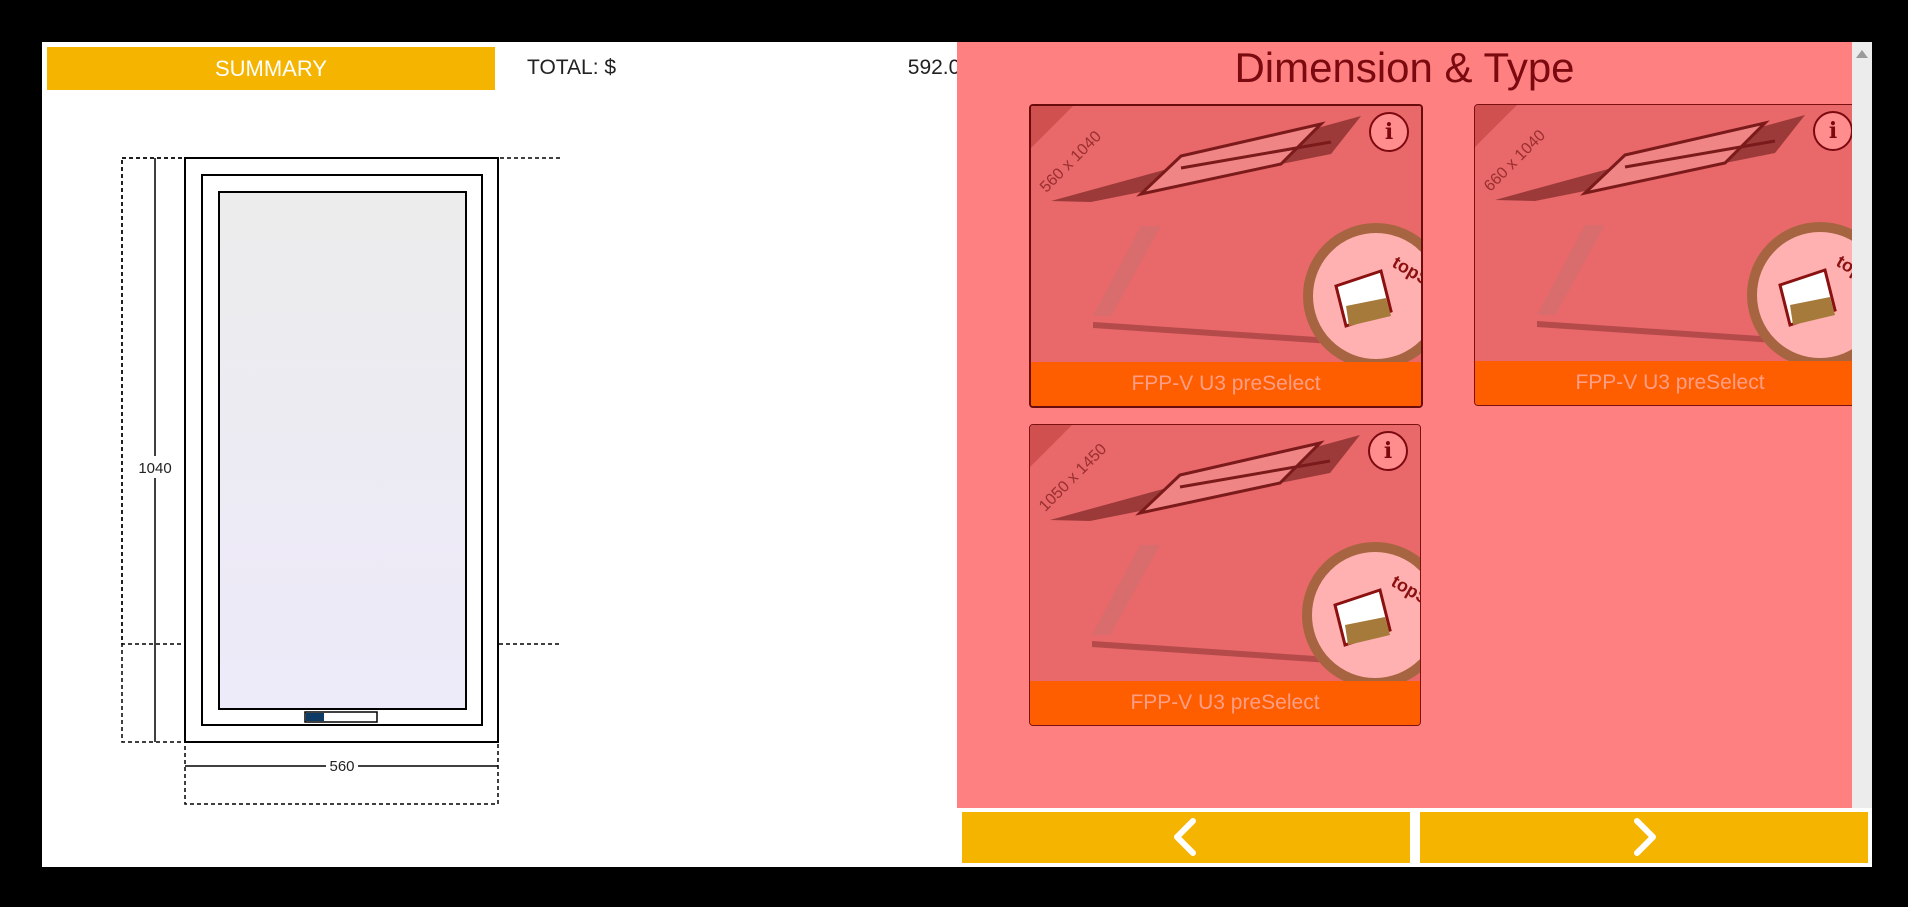 The height and width of the screenshot is (907, 1908). What do you see at coordinates (939, 67) in the screenshot?
I see `total-value: 592.00` at bounding box center [939, 67].